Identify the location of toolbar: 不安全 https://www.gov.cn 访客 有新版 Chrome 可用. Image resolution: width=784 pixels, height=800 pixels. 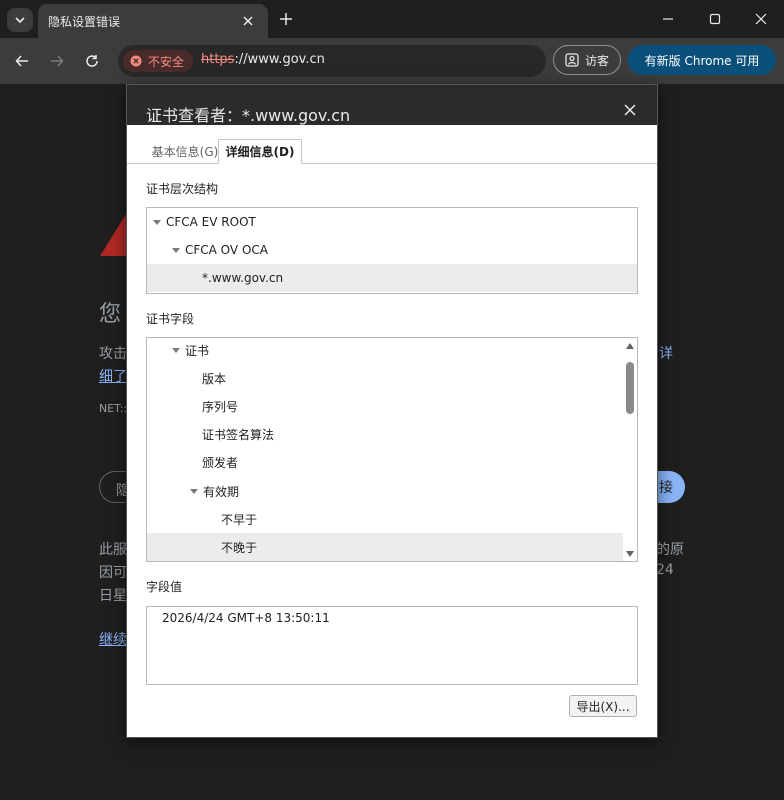
(392, 61).